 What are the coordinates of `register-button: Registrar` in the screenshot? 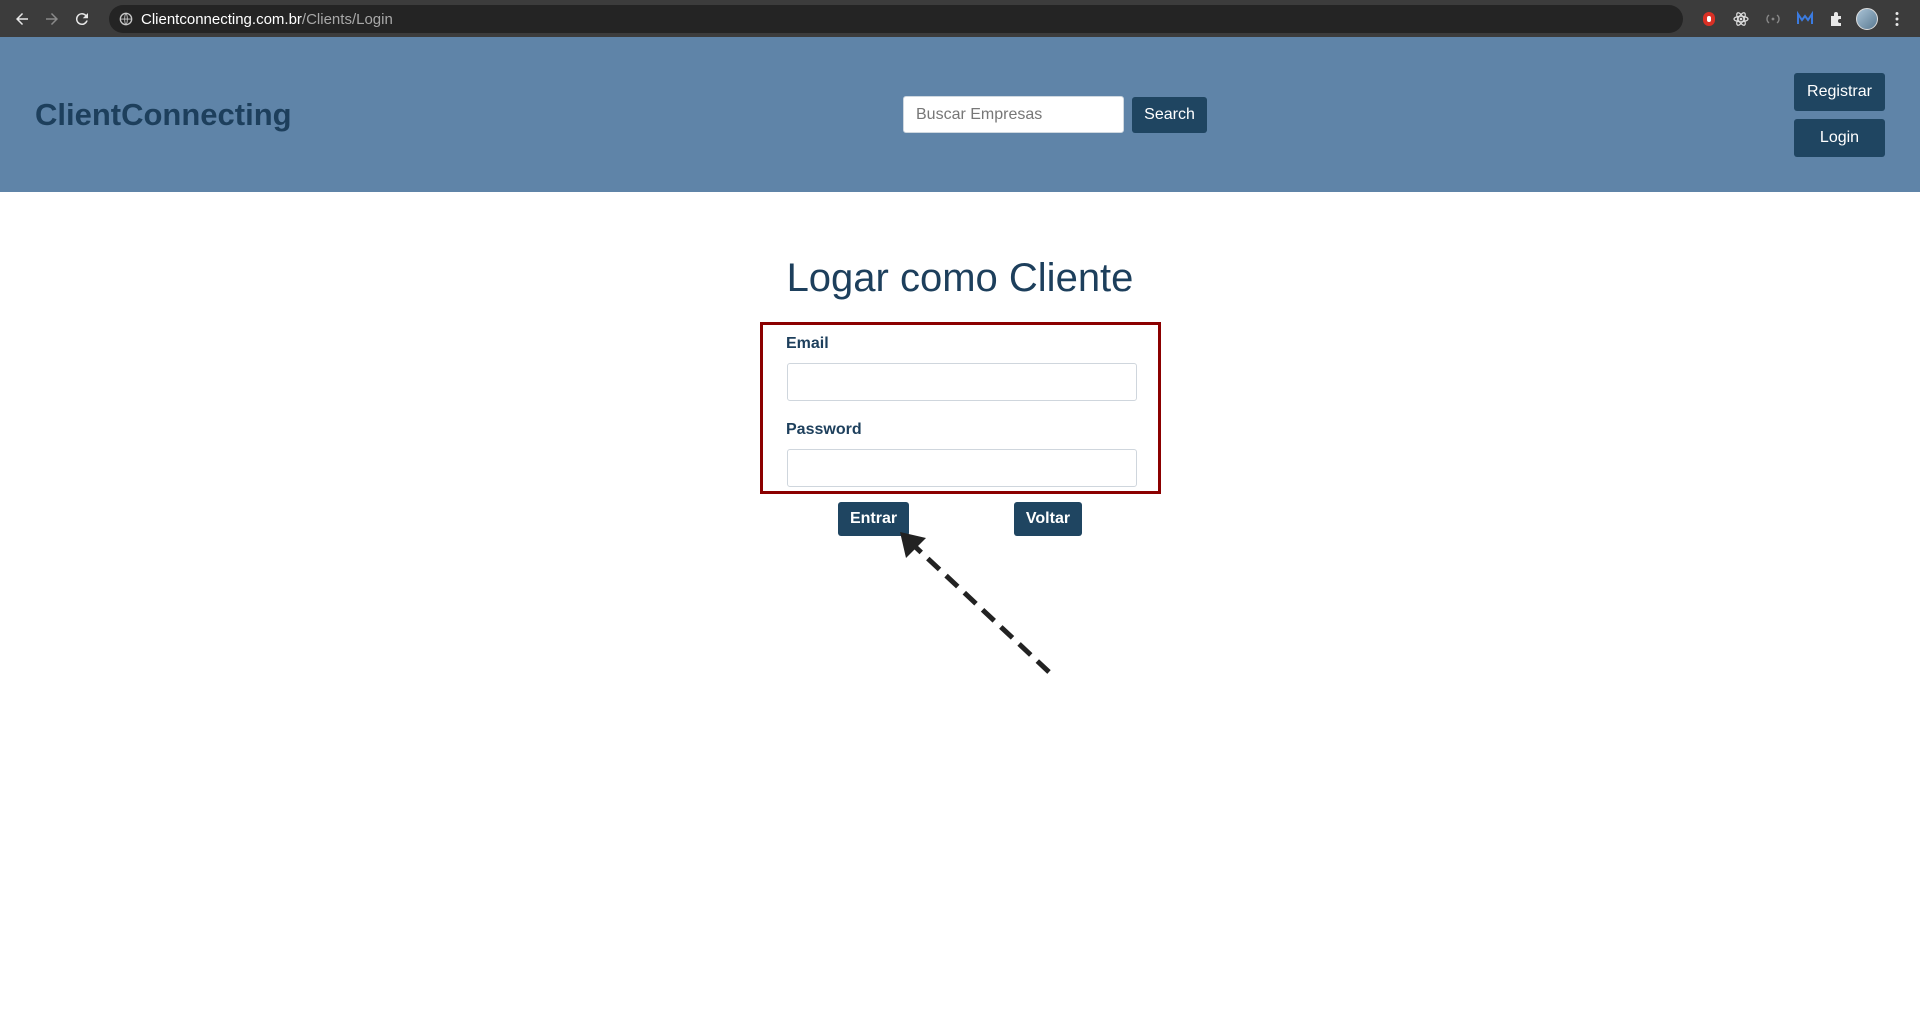 It's located at (1839, 92).